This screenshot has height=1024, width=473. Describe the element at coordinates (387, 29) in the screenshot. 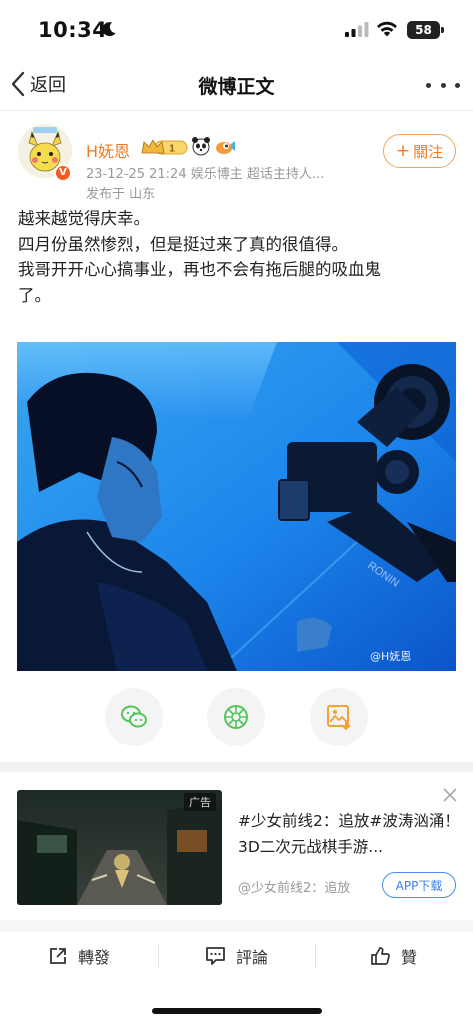

I see `wifi-icon` at that location.